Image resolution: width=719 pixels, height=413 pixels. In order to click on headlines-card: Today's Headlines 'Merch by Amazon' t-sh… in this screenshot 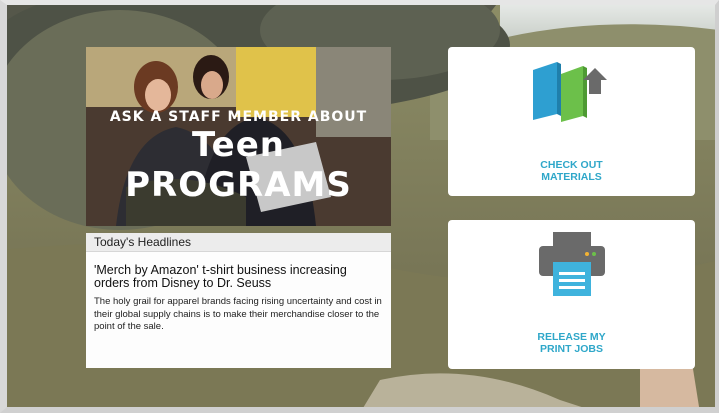, I will do `click(238, 300)`.